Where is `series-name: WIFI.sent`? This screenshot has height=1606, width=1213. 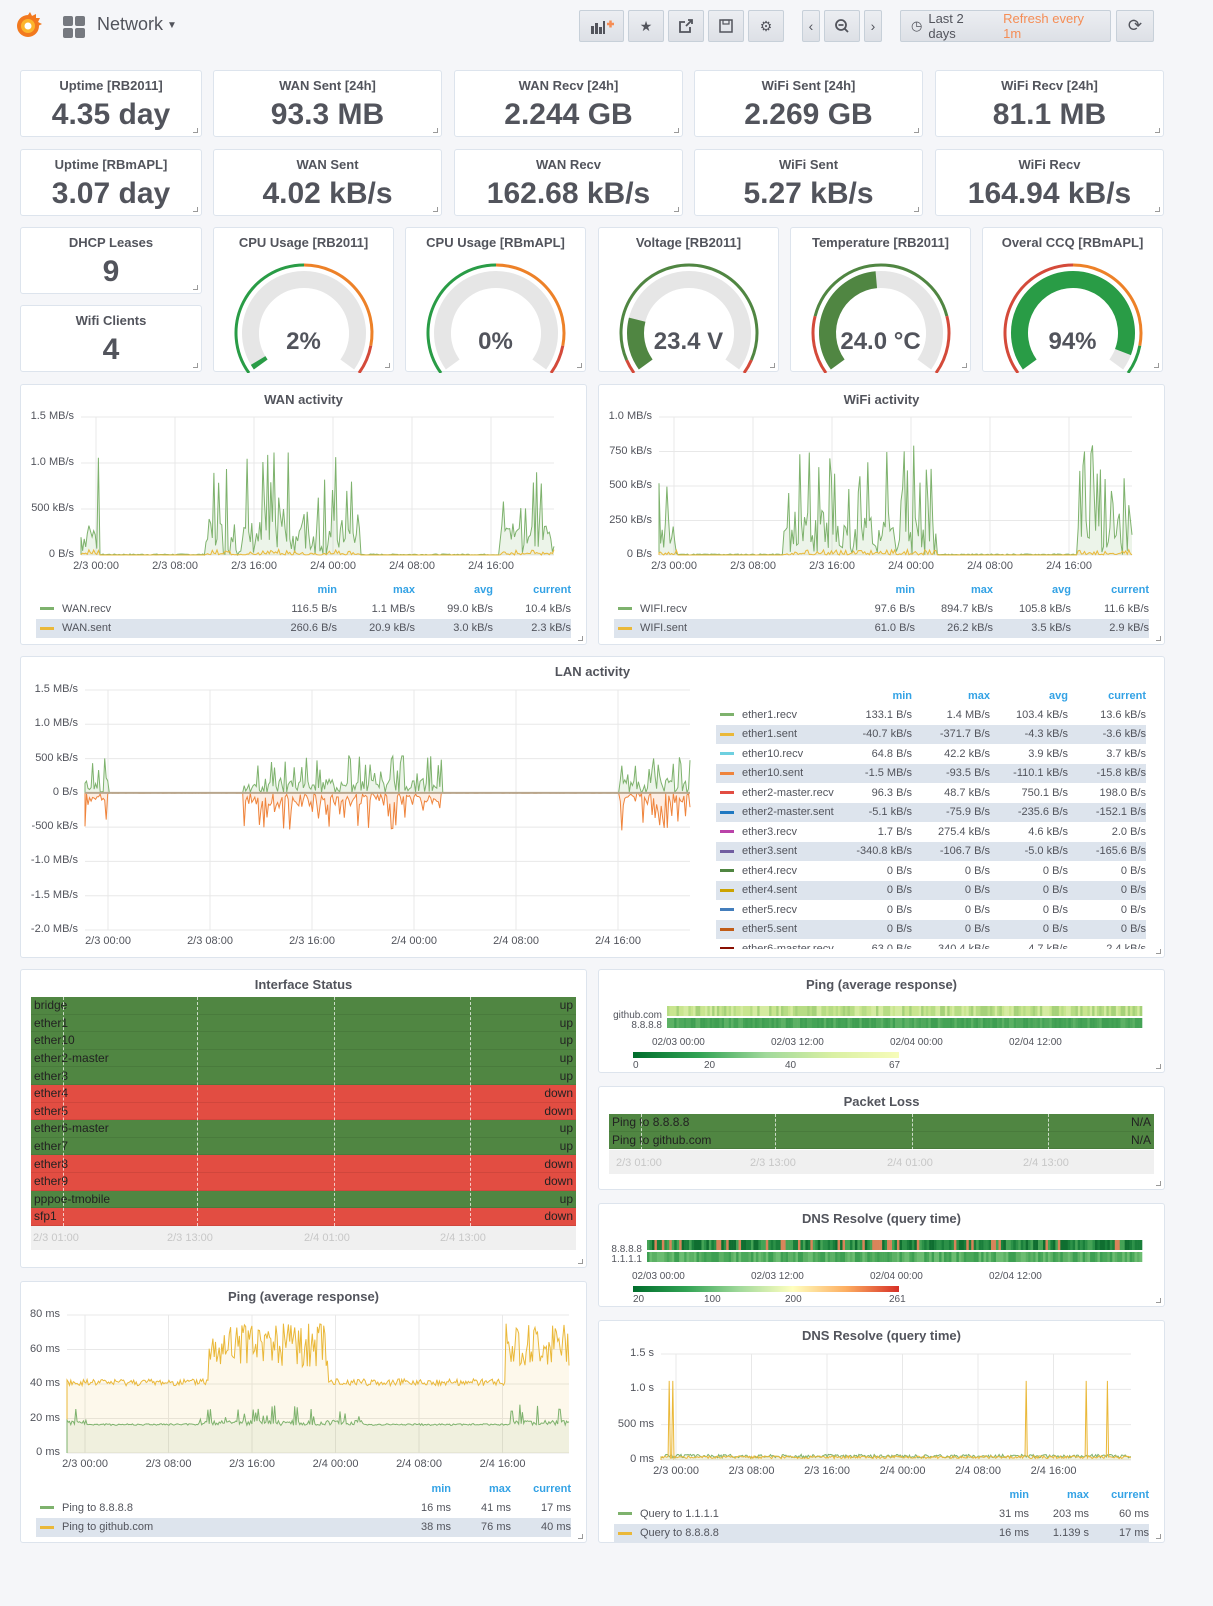 series-name: WIFI.sent is located at coordinates (738, 628).